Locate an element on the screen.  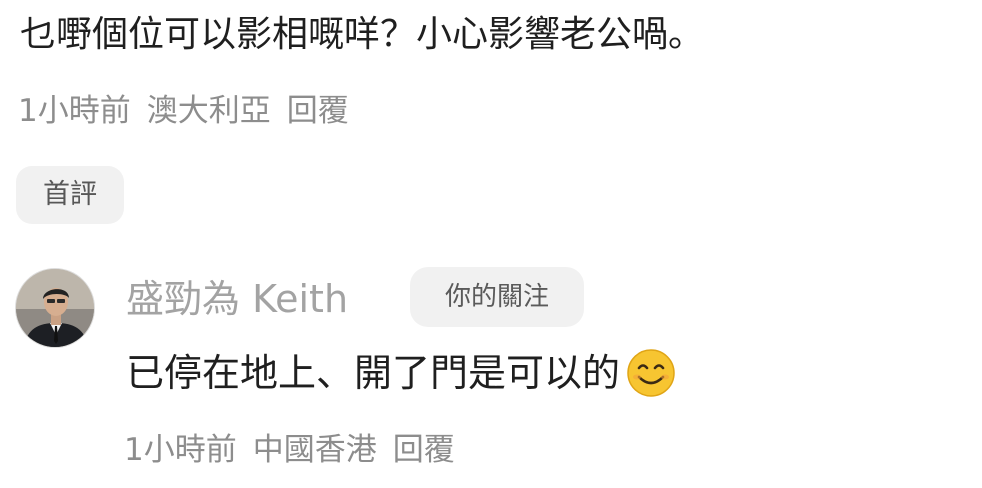
reply-meta: 1小時前 中國香港 回覆 is located at coordinates (289, 450).